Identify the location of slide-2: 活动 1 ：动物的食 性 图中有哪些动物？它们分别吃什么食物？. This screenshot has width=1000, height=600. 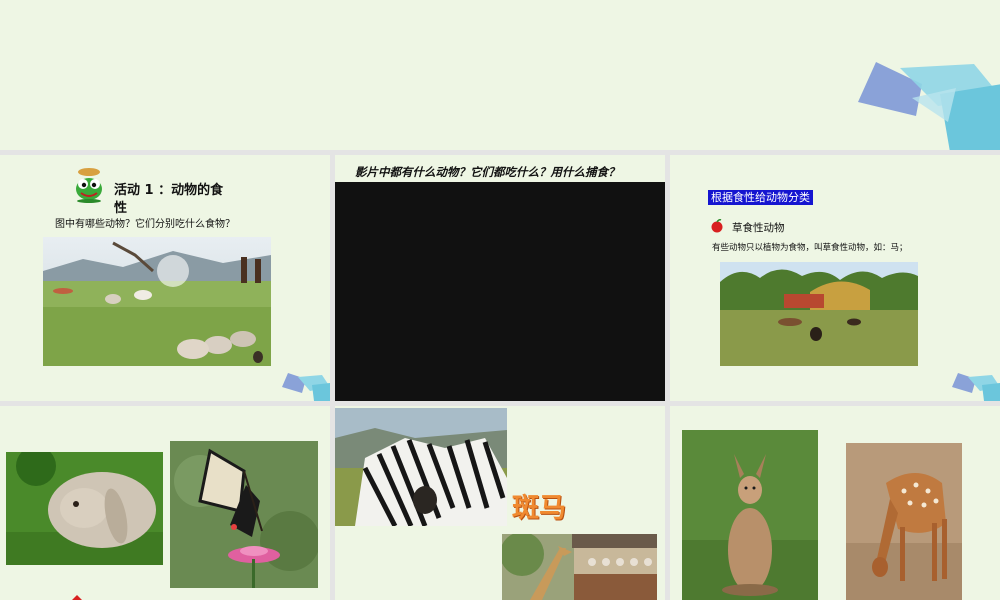
(165, 278).